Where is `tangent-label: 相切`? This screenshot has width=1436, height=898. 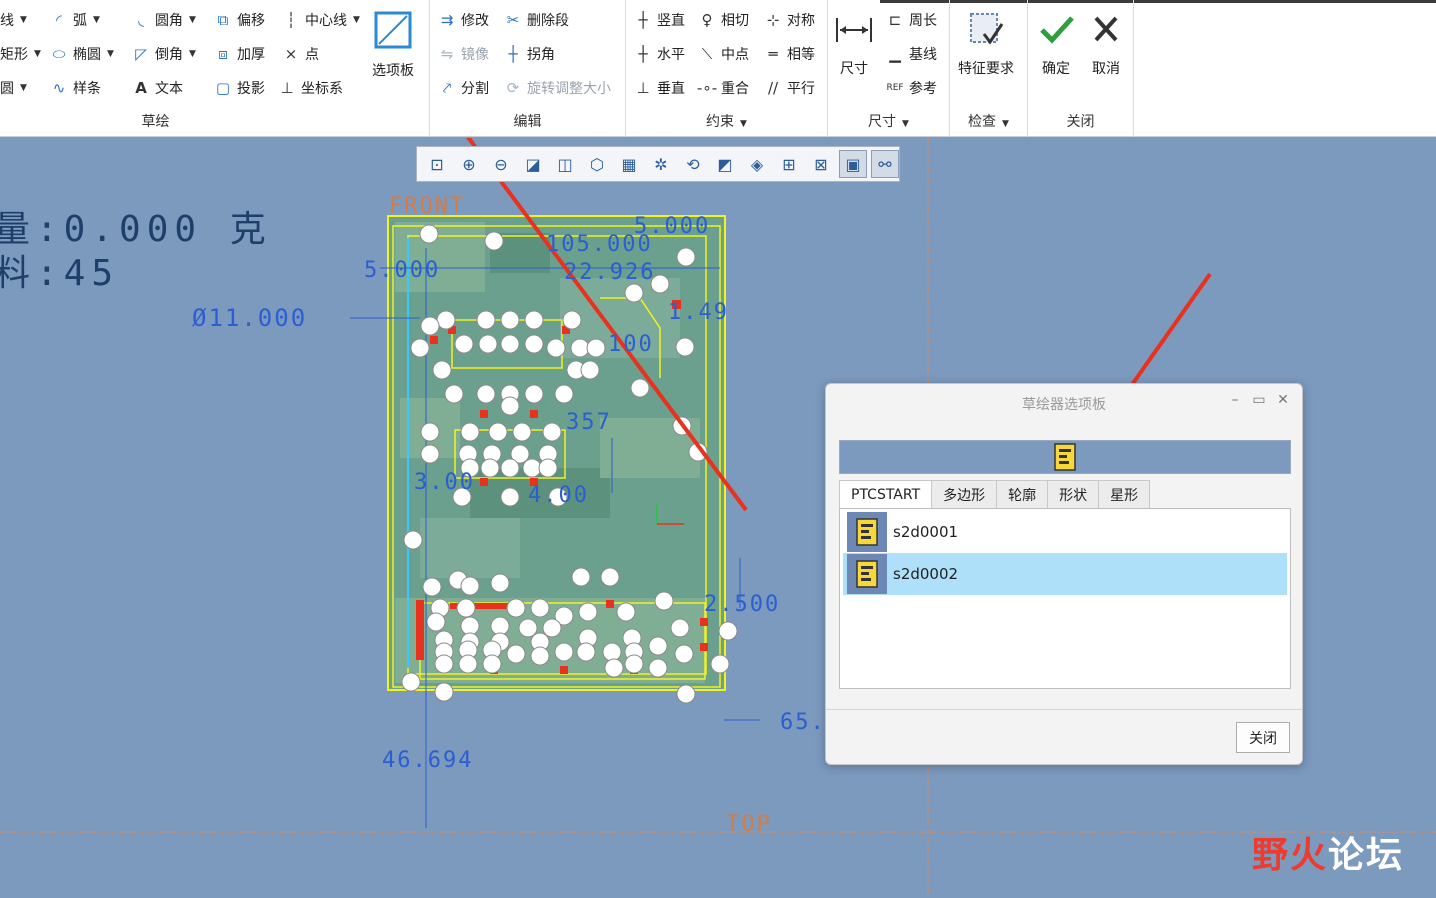 tangent-label: 相切 is located at coordinates (735, 21).